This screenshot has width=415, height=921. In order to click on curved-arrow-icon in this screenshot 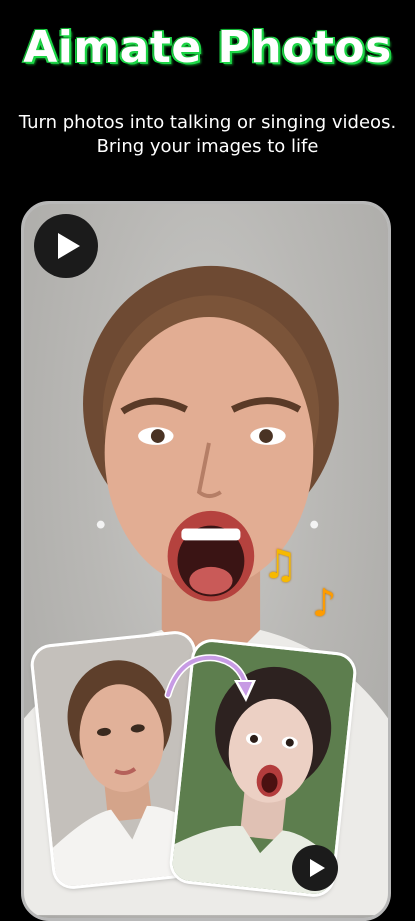, I will do `click(210, 678)`.